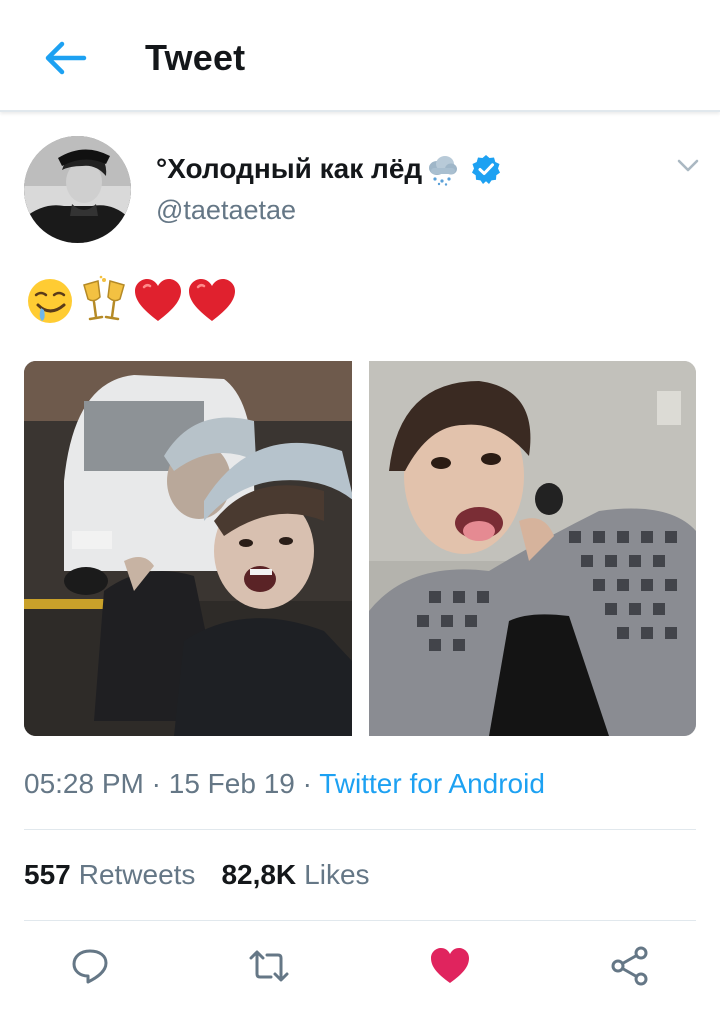  I want to click on reply-button, so click(90, 966).